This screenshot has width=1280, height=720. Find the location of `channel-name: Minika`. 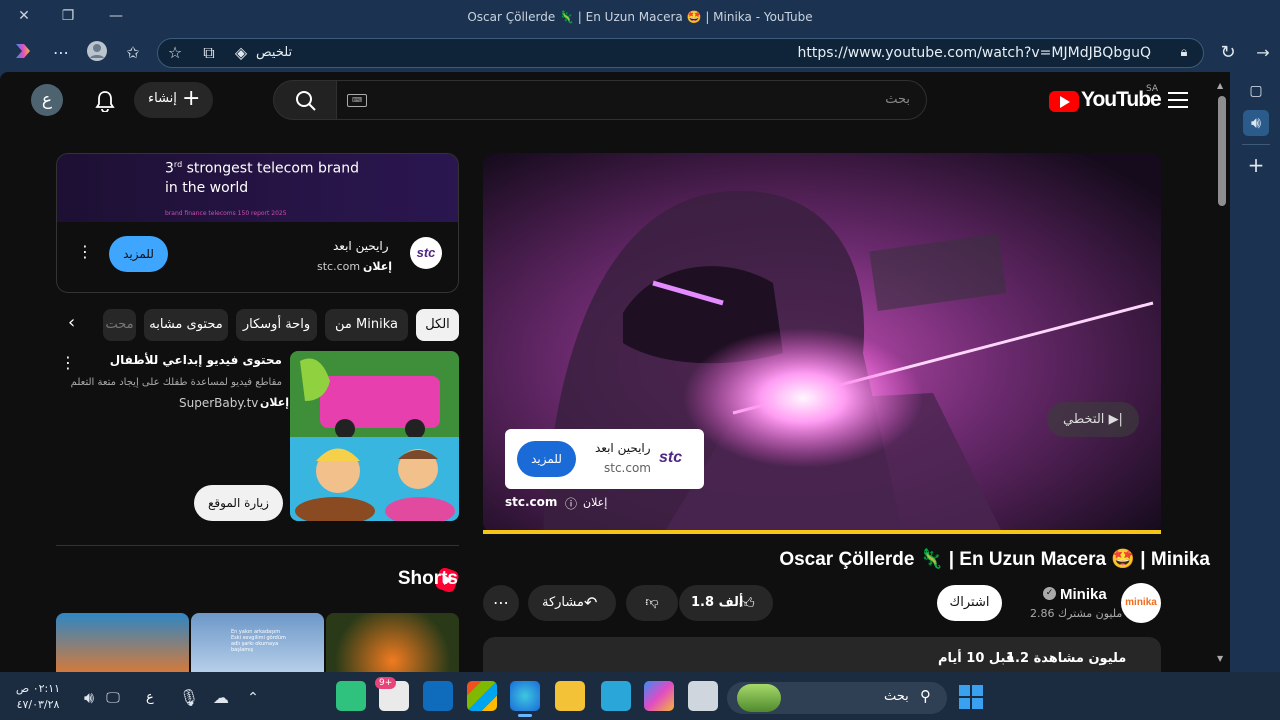

channel-name: Minika is located at coordinates (1083, 594).